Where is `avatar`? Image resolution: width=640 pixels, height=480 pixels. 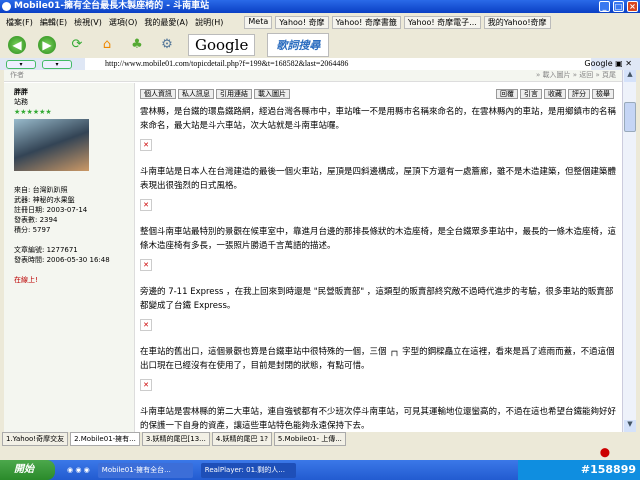
avatar is located at coordinates (51, 145).